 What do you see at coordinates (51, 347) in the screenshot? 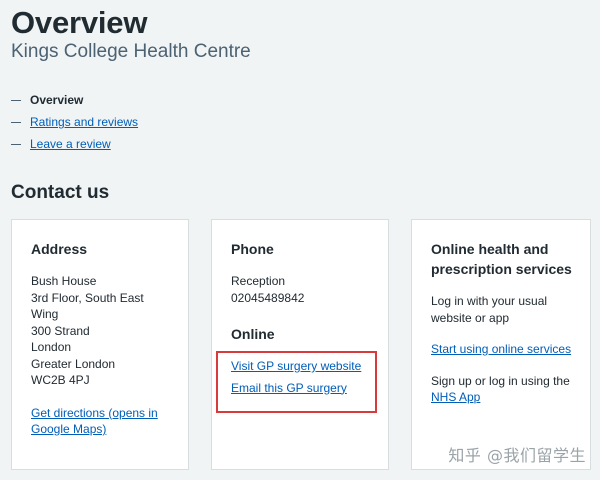
I see `address-line: London` at bounding box center [51, 347].